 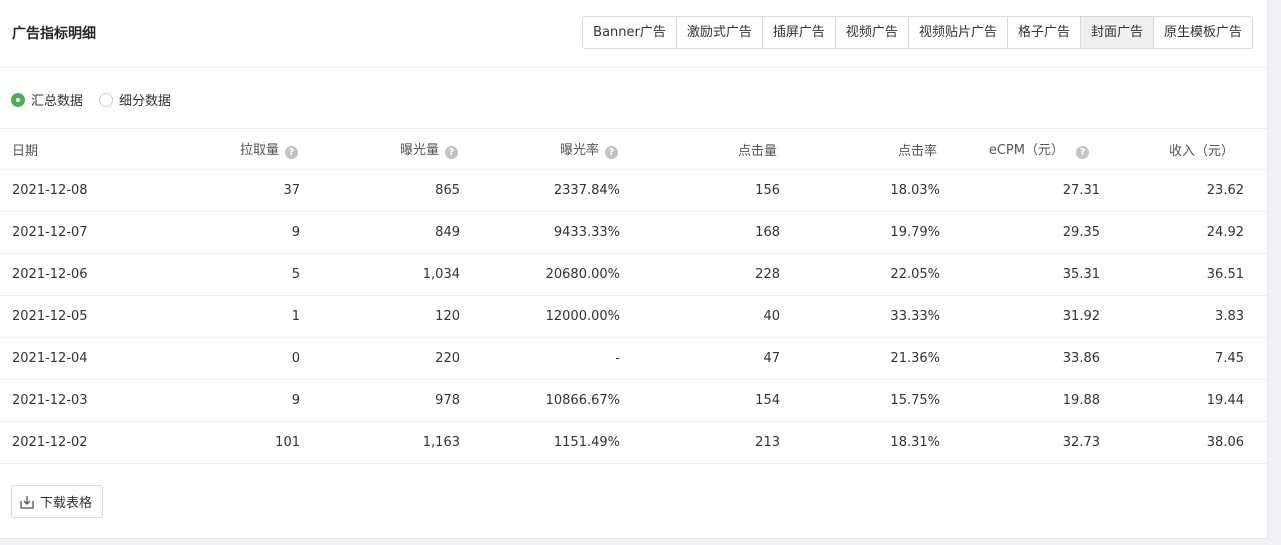 I want to click on cell-date: 2021-12-07, so click(x=70, y=232).